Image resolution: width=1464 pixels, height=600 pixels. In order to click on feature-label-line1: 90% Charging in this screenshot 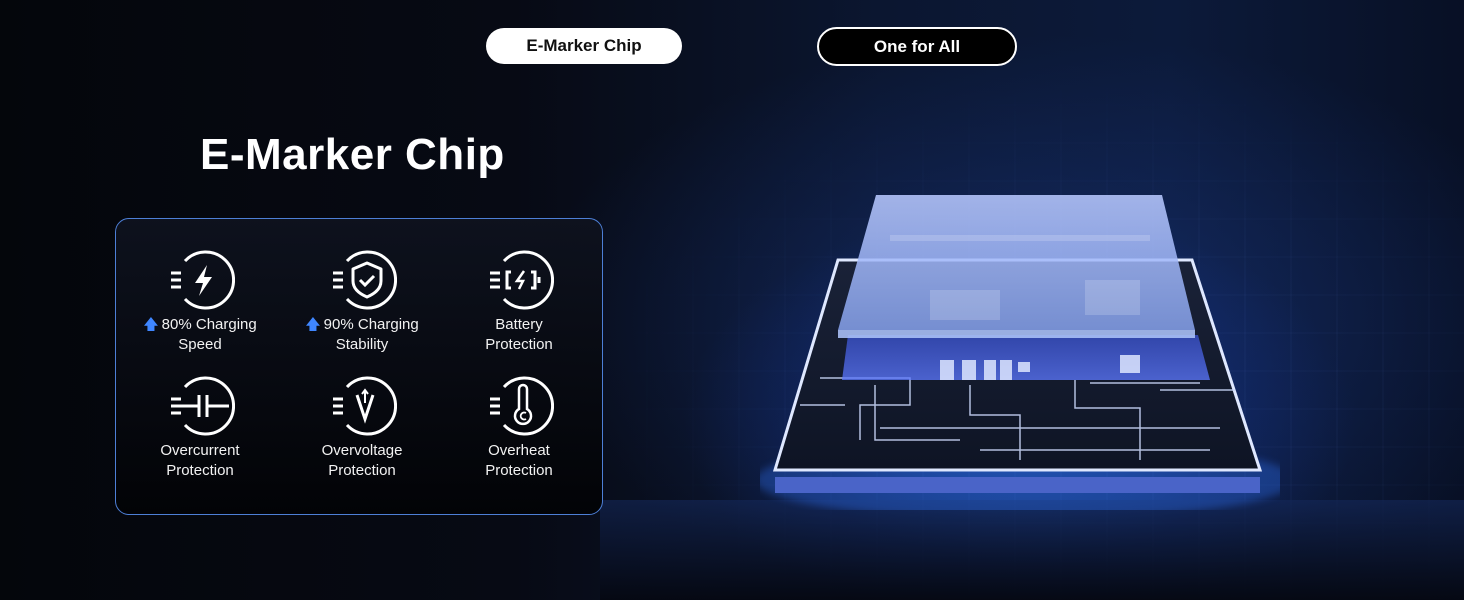, I will do `click(371, 324)`.